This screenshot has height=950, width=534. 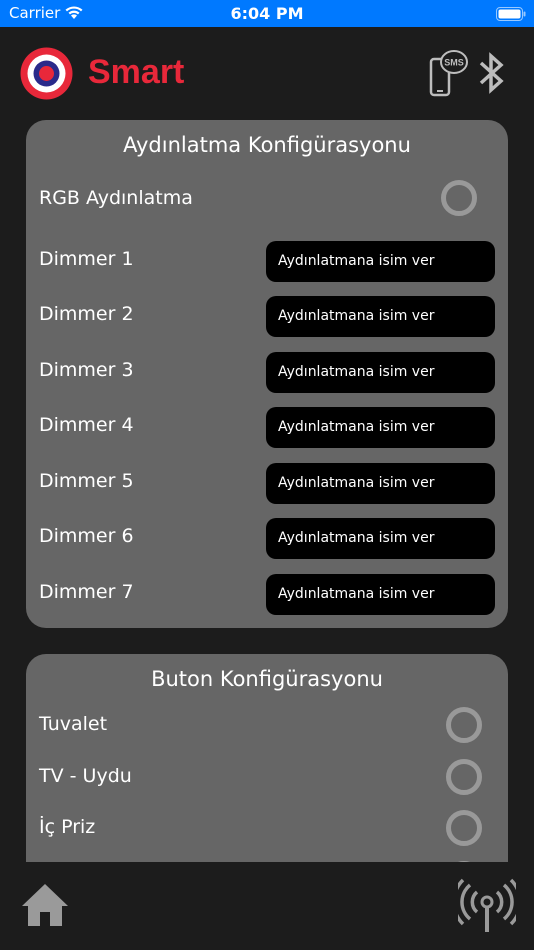 What do you see at coordinates (380, 261) in the screenshot?
I see `dimmer-1-name-input: Aydınlatmana isim ver` at bounding box center [380, 261].